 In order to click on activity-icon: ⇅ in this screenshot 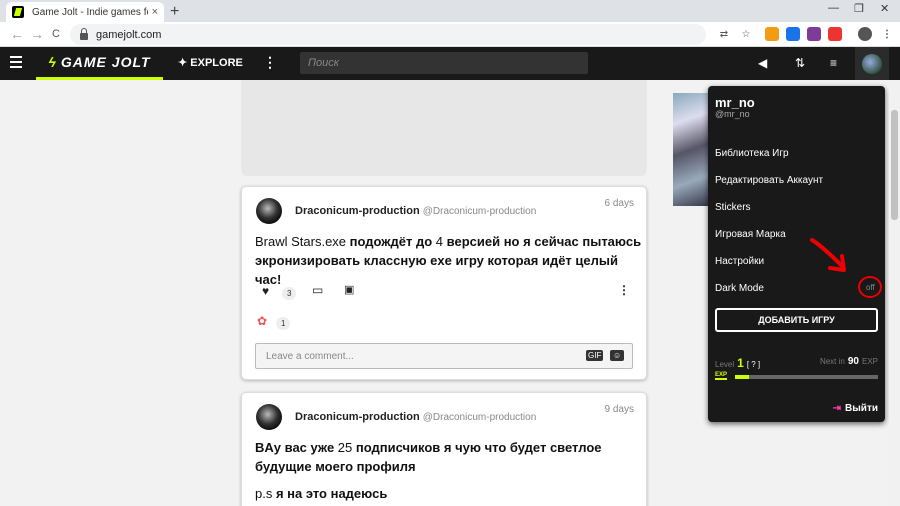, I will do `click(800, 63)`.